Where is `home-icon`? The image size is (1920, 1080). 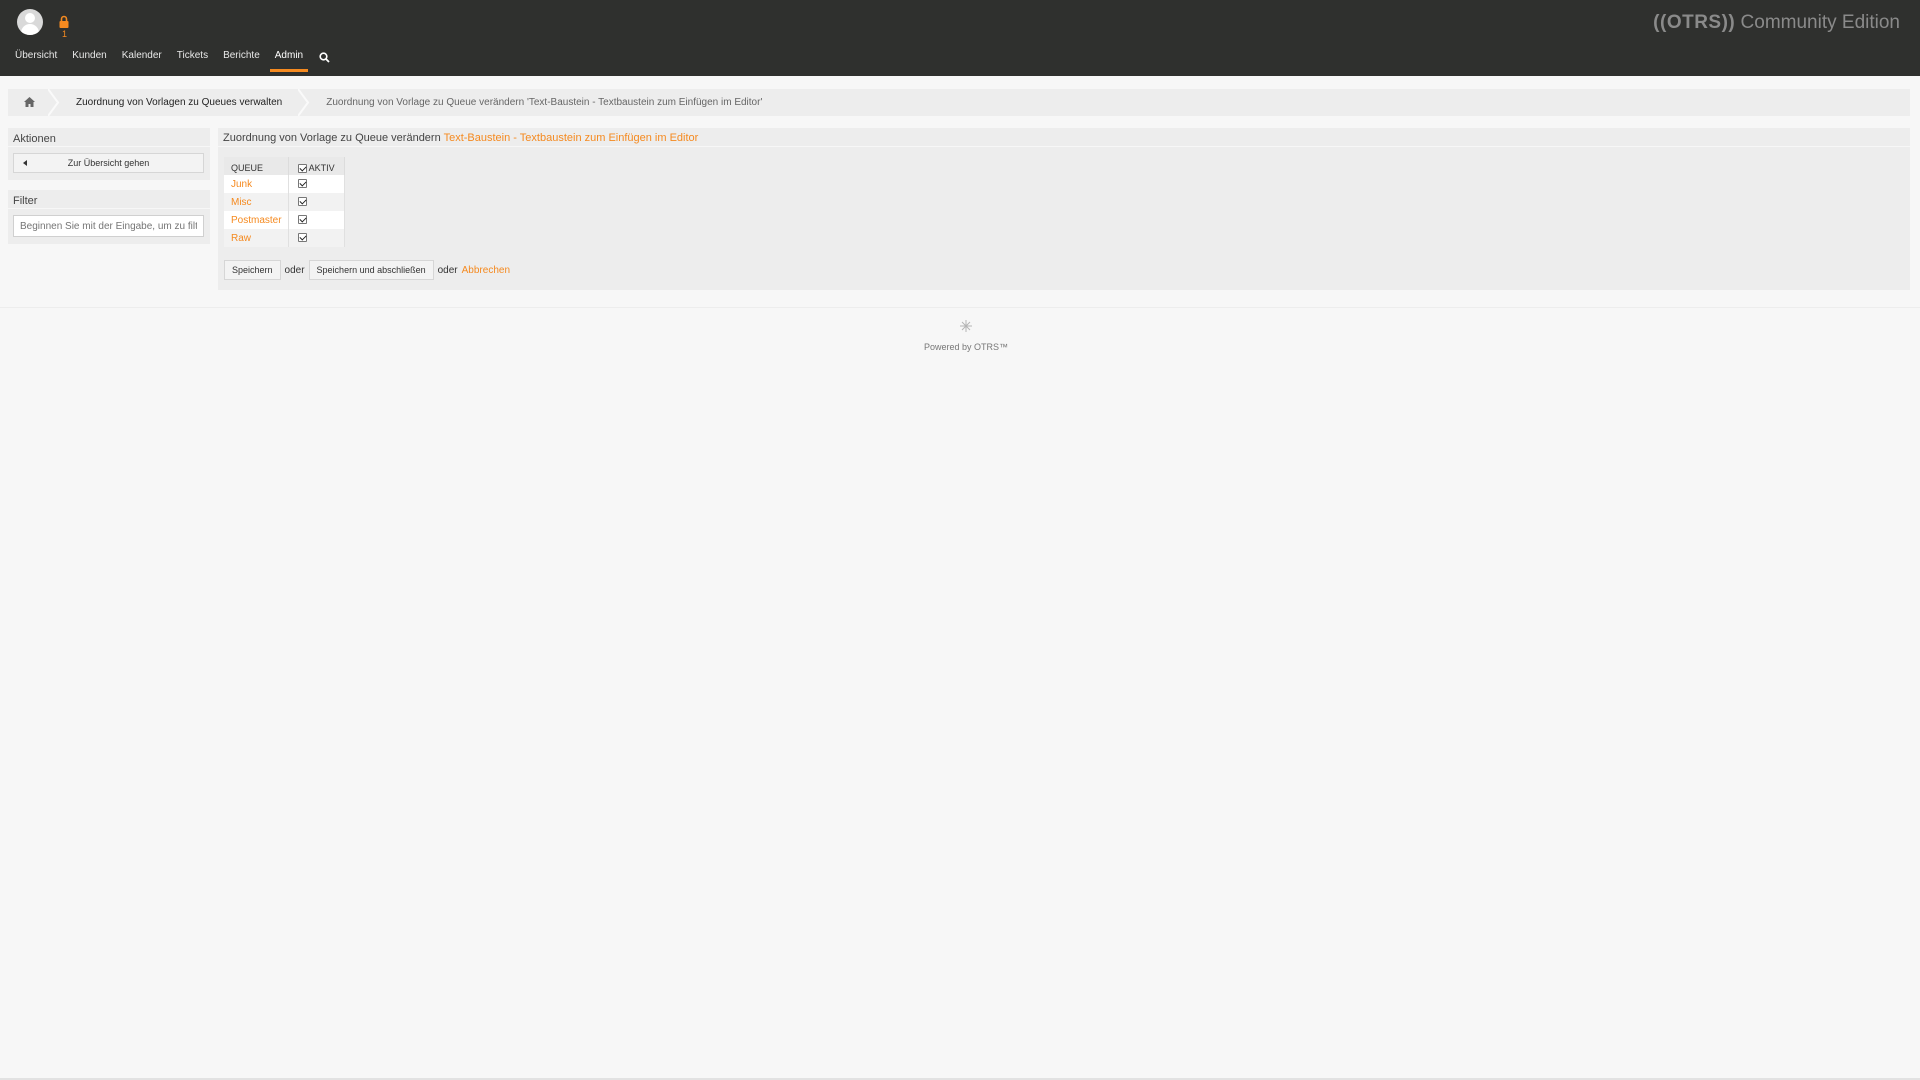
home-icon is located at coordinates (29, 102).